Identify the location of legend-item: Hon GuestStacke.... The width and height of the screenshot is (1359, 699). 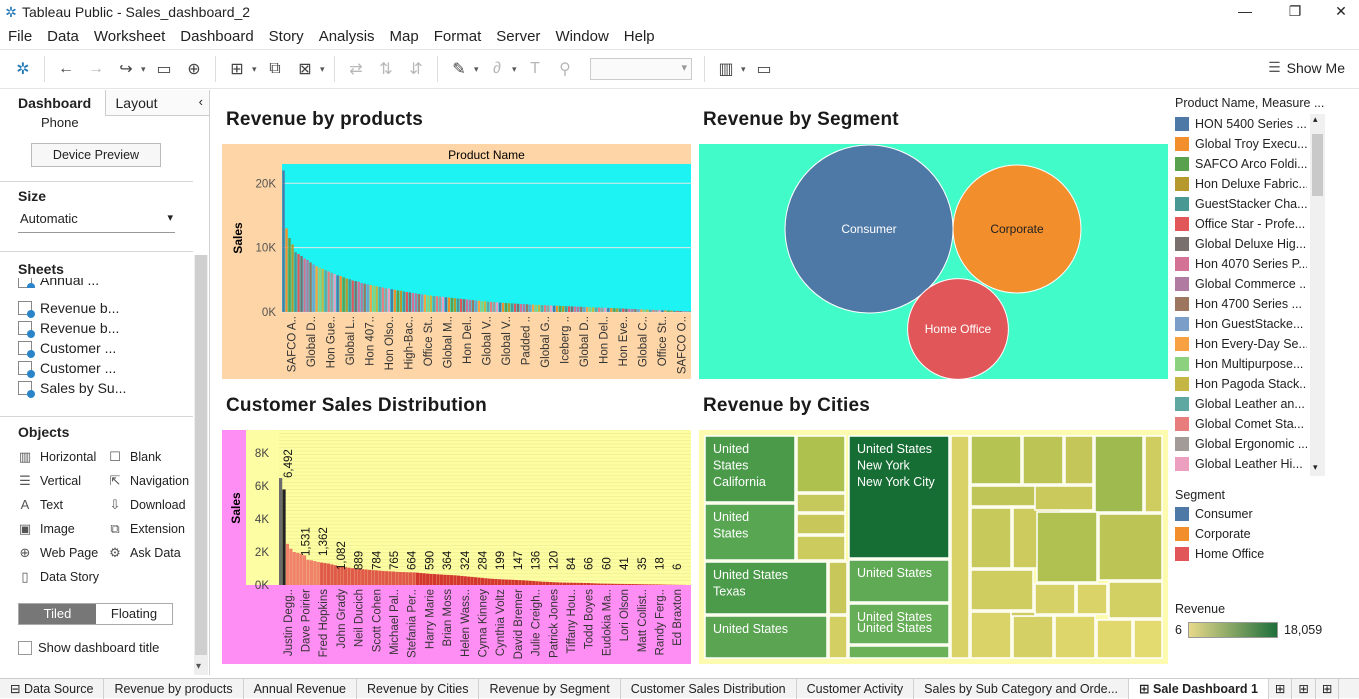
(1241, 324).